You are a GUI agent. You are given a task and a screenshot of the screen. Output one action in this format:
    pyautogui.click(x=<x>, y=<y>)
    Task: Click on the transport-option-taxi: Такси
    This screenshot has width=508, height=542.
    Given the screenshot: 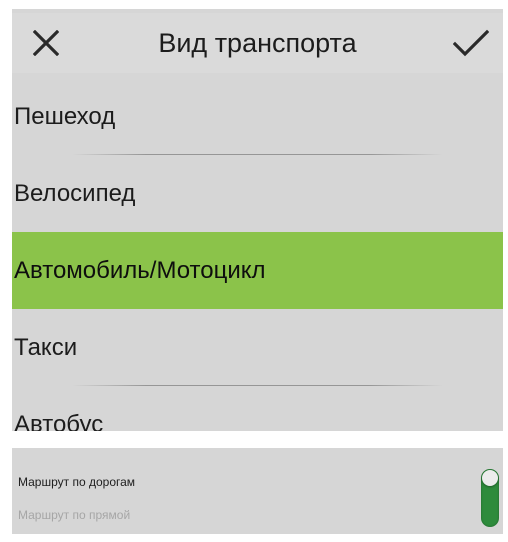 What is the action you would take?
    pyautogui.click(x=257, y=347)
    